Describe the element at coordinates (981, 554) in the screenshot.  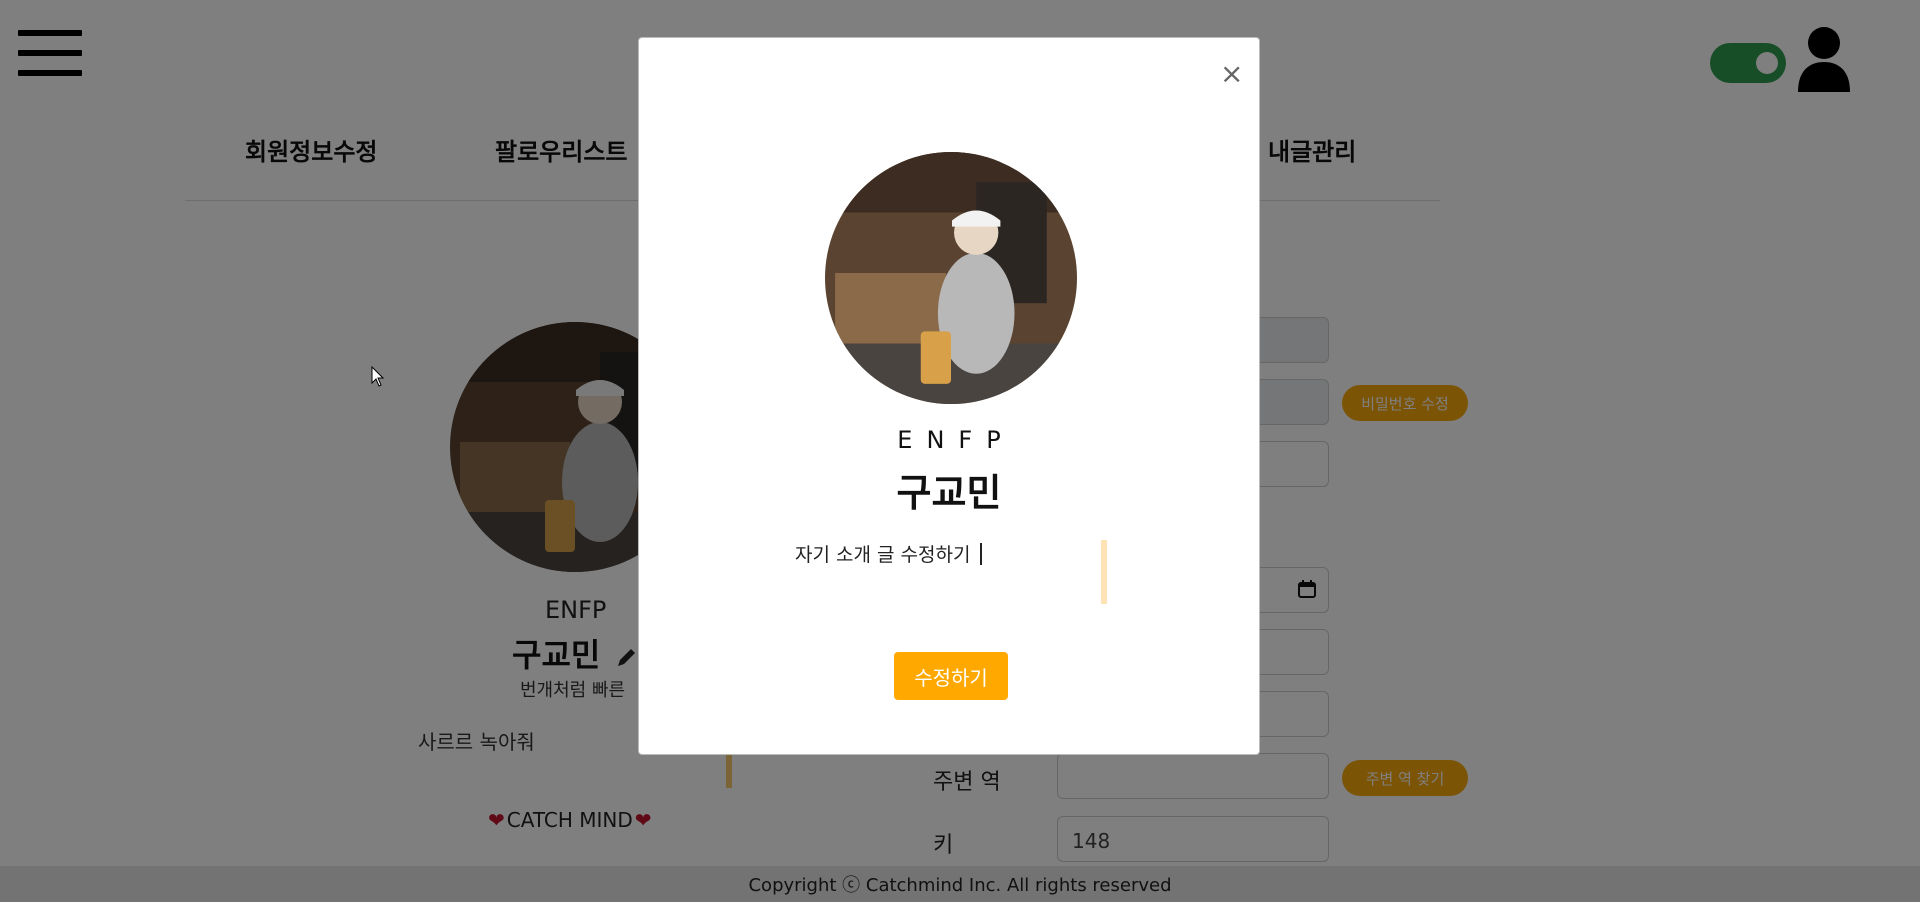
I see `text-caret` at that location.